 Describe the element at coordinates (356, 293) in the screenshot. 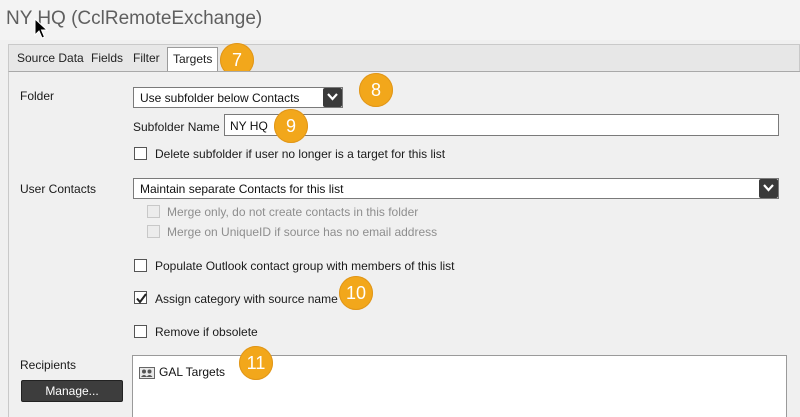

I see `callout-badge-10: 10` at that location.